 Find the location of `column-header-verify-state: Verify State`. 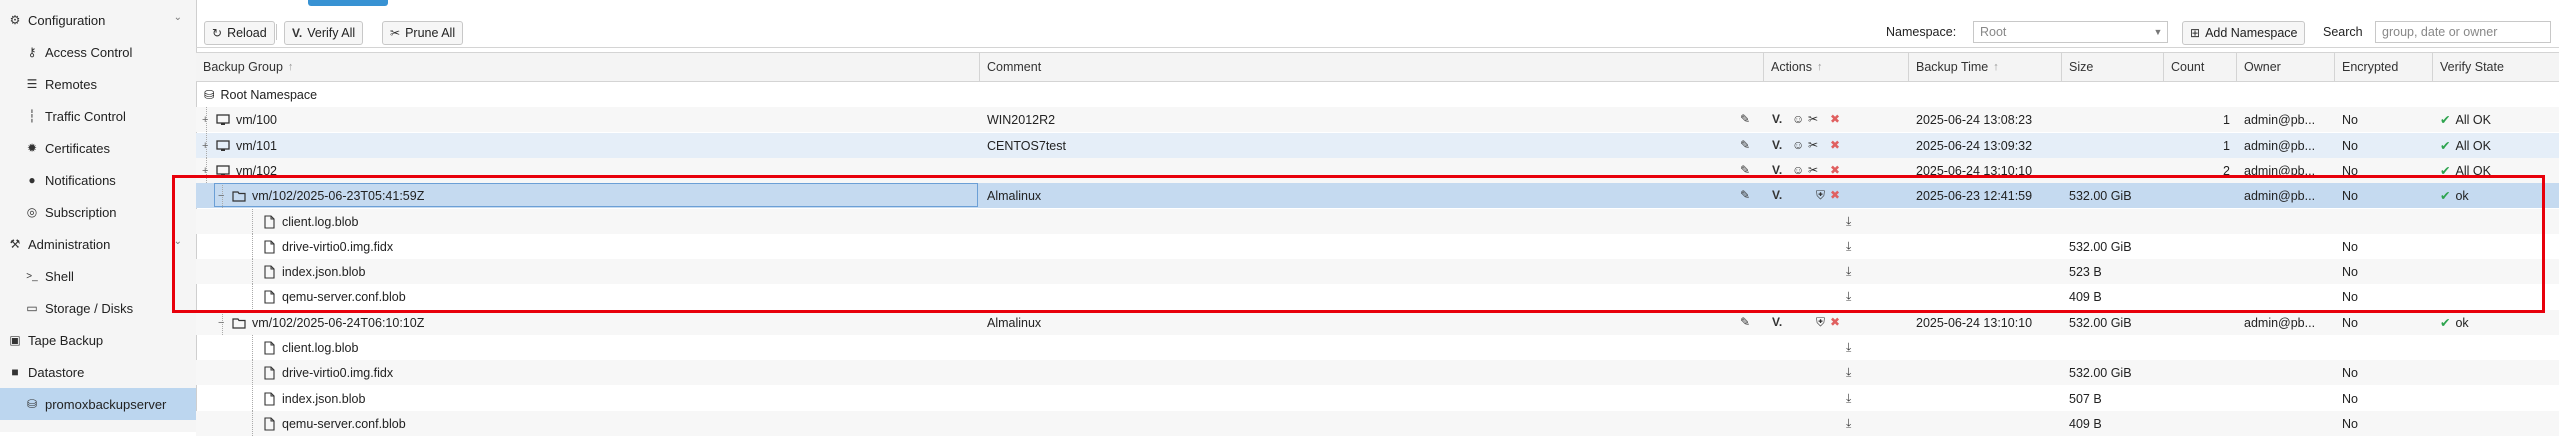

column-header-verify-state: Verify State is located at coordinates (2496, 67).